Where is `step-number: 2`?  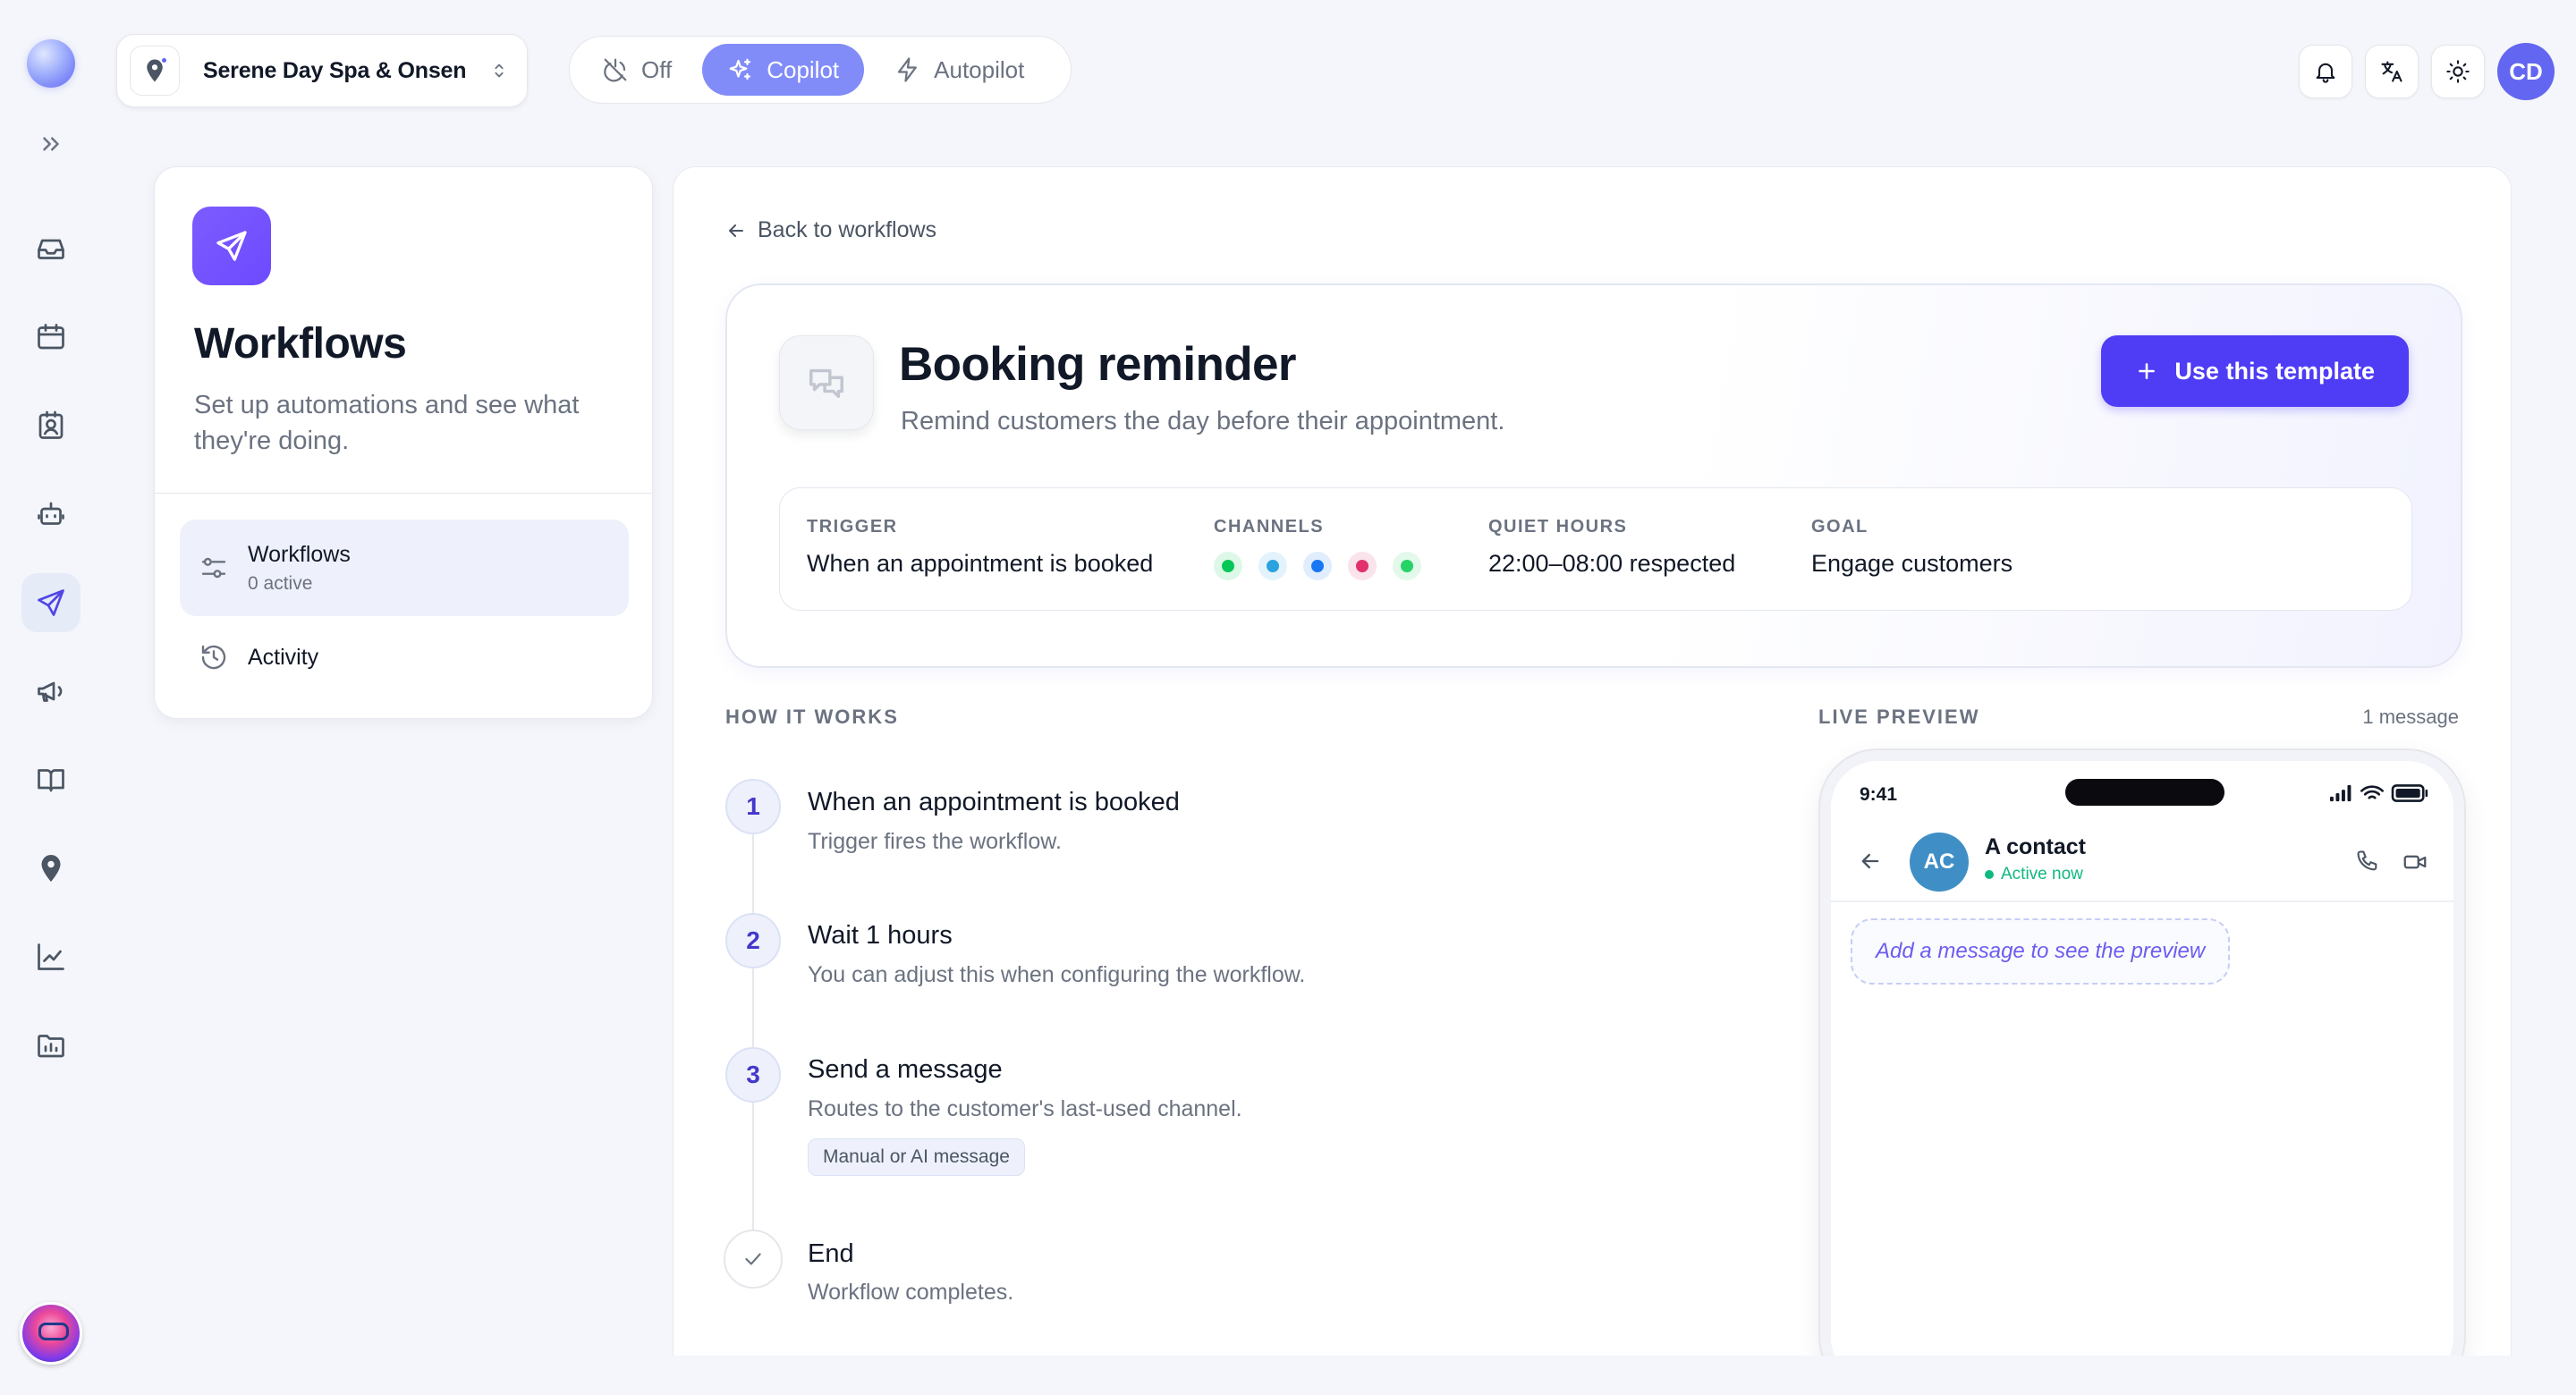
step-number: 2 is located at coordinates (753, 940).